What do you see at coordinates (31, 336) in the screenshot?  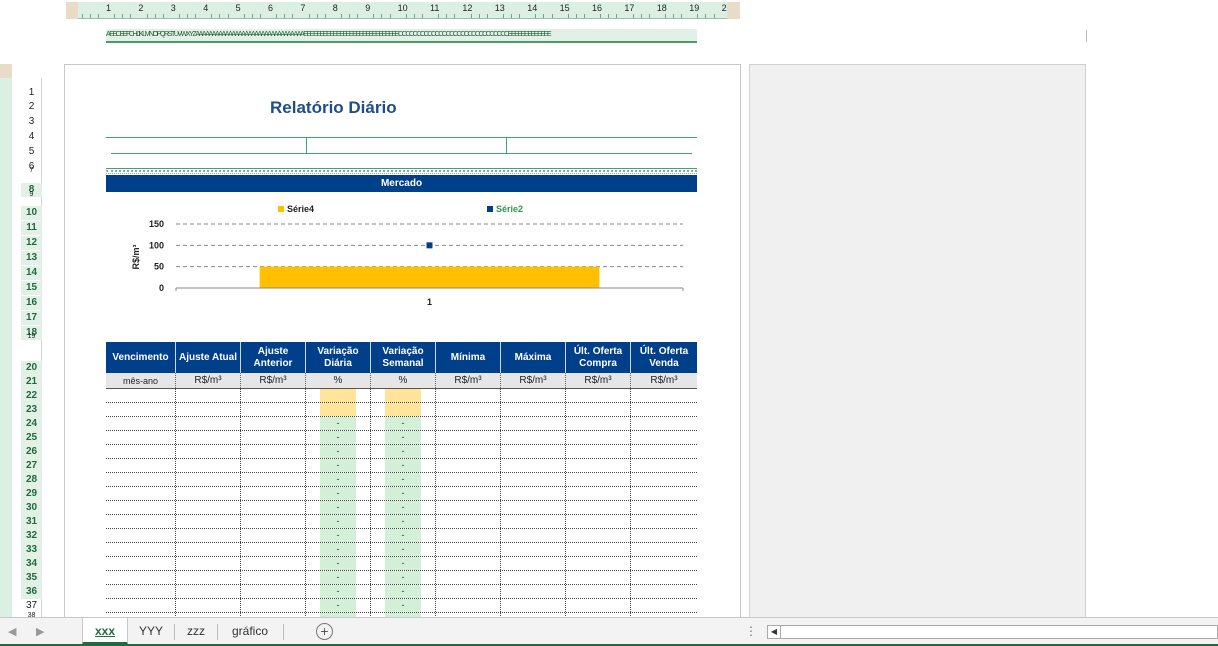 I see `row-number: 19` at bounding box center [31, 336].